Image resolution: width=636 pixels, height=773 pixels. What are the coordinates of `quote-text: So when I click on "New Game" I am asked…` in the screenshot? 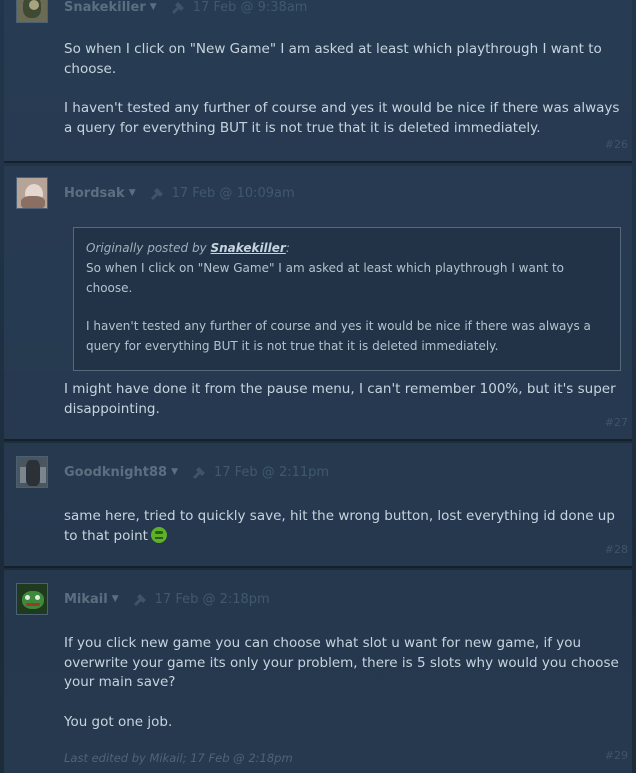 It's located at (325, 278).